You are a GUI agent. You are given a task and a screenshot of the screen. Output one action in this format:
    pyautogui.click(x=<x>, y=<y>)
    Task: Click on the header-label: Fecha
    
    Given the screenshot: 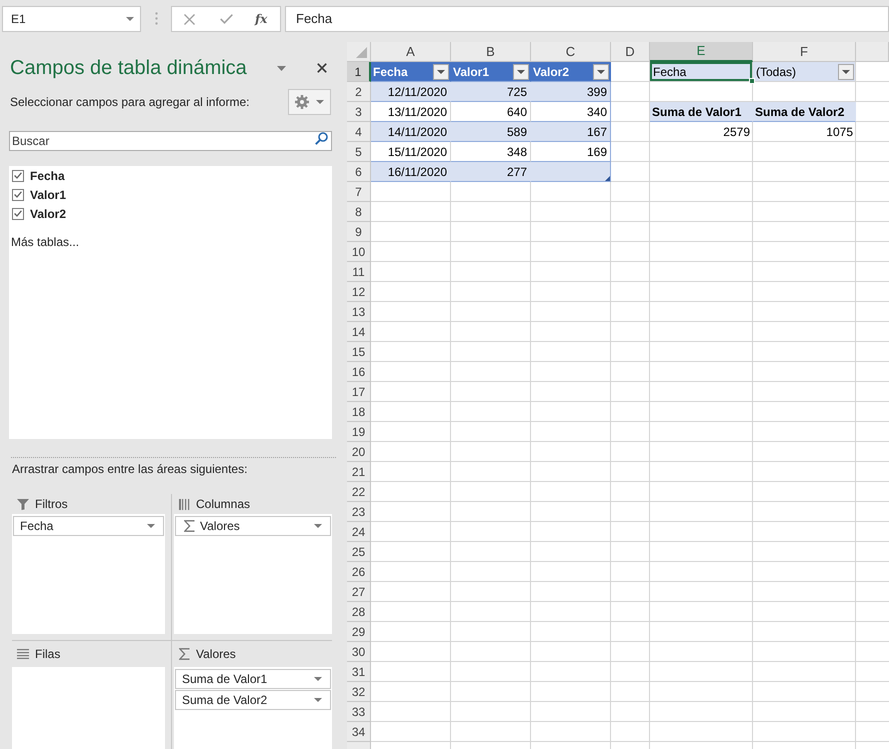 What is the action you would take?
    pyautogui.click(x=390, y=72)
    